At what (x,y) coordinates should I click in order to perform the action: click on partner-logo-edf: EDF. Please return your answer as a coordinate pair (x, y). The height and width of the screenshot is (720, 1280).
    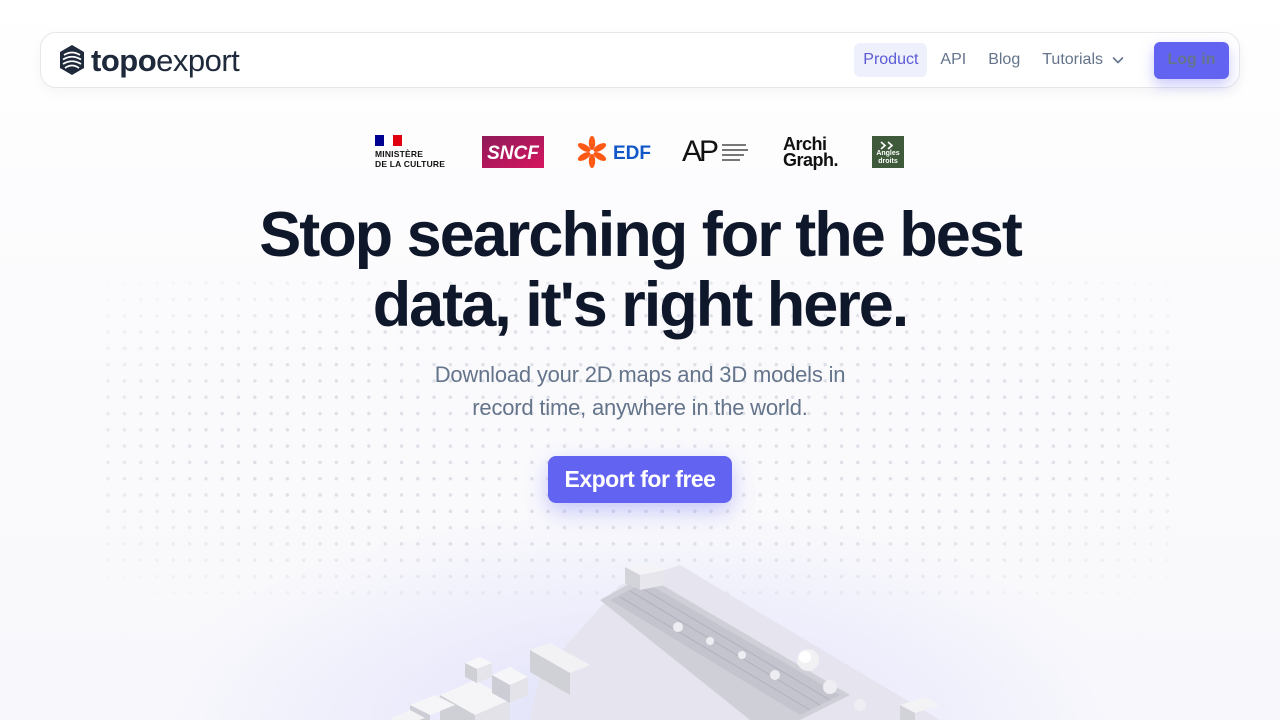
    Looking at the image, I should click on (614, 152).